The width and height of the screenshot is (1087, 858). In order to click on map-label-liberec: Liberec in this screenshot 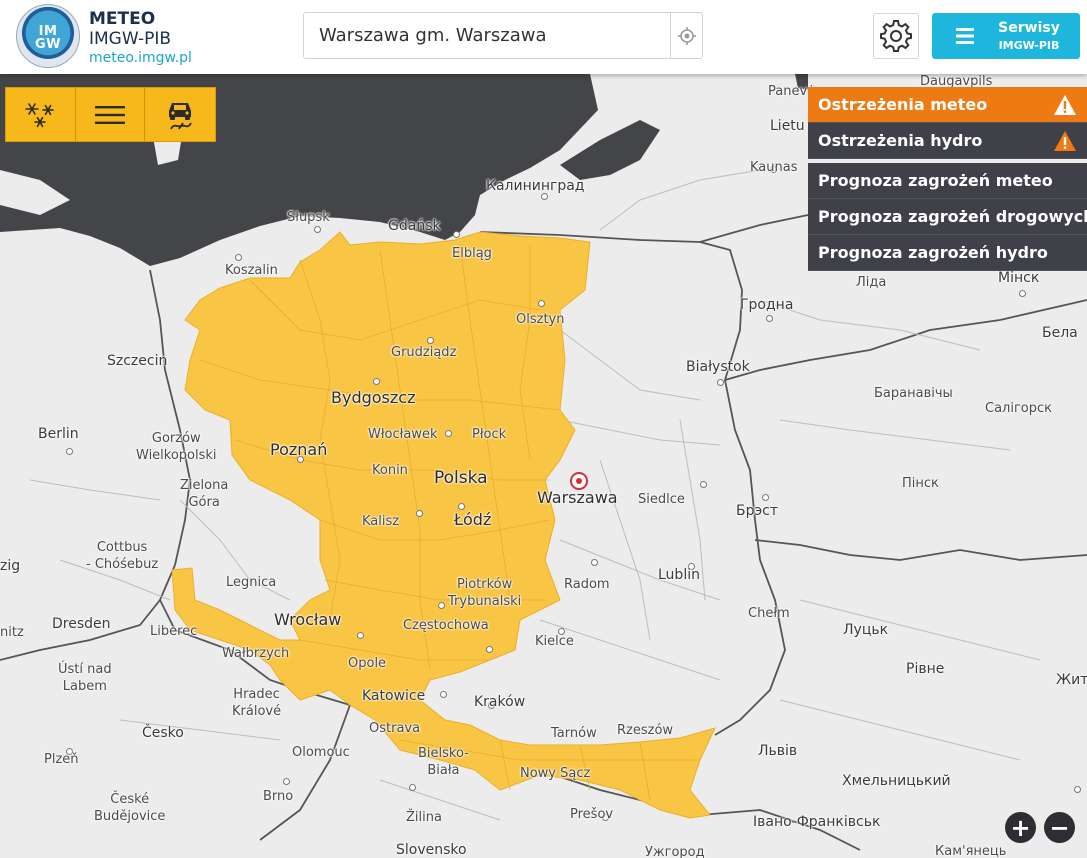, I will do `click(174, 631)`.